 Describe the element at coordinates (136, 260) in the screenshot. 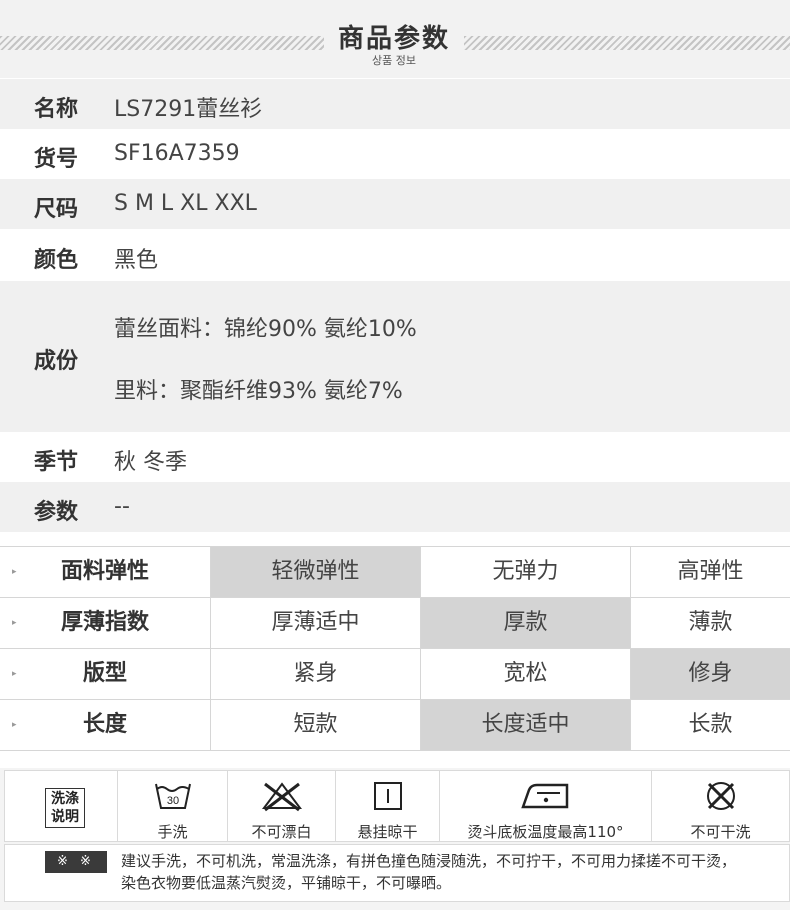

I see `info-value: 黑色` at that location.